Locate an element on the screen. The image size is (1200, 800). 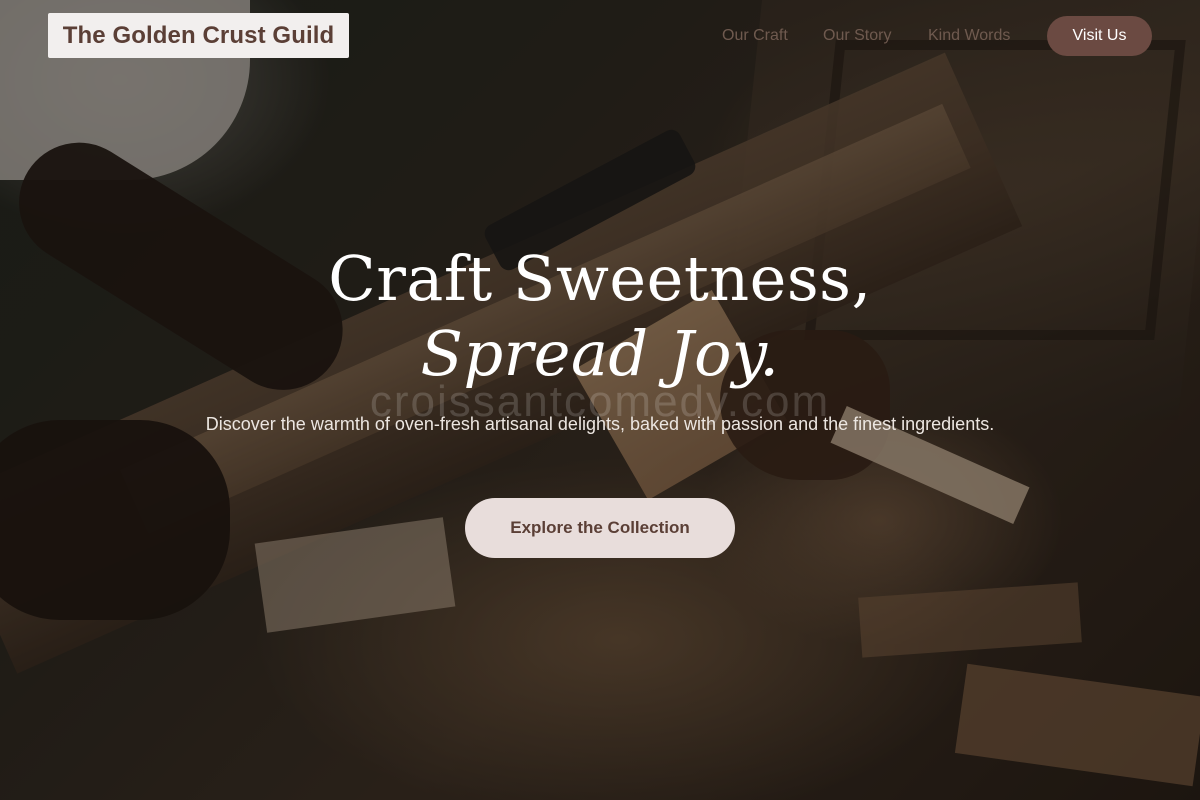
nav-link-kind-words: Kind Words is located at coordinates (969, 36).